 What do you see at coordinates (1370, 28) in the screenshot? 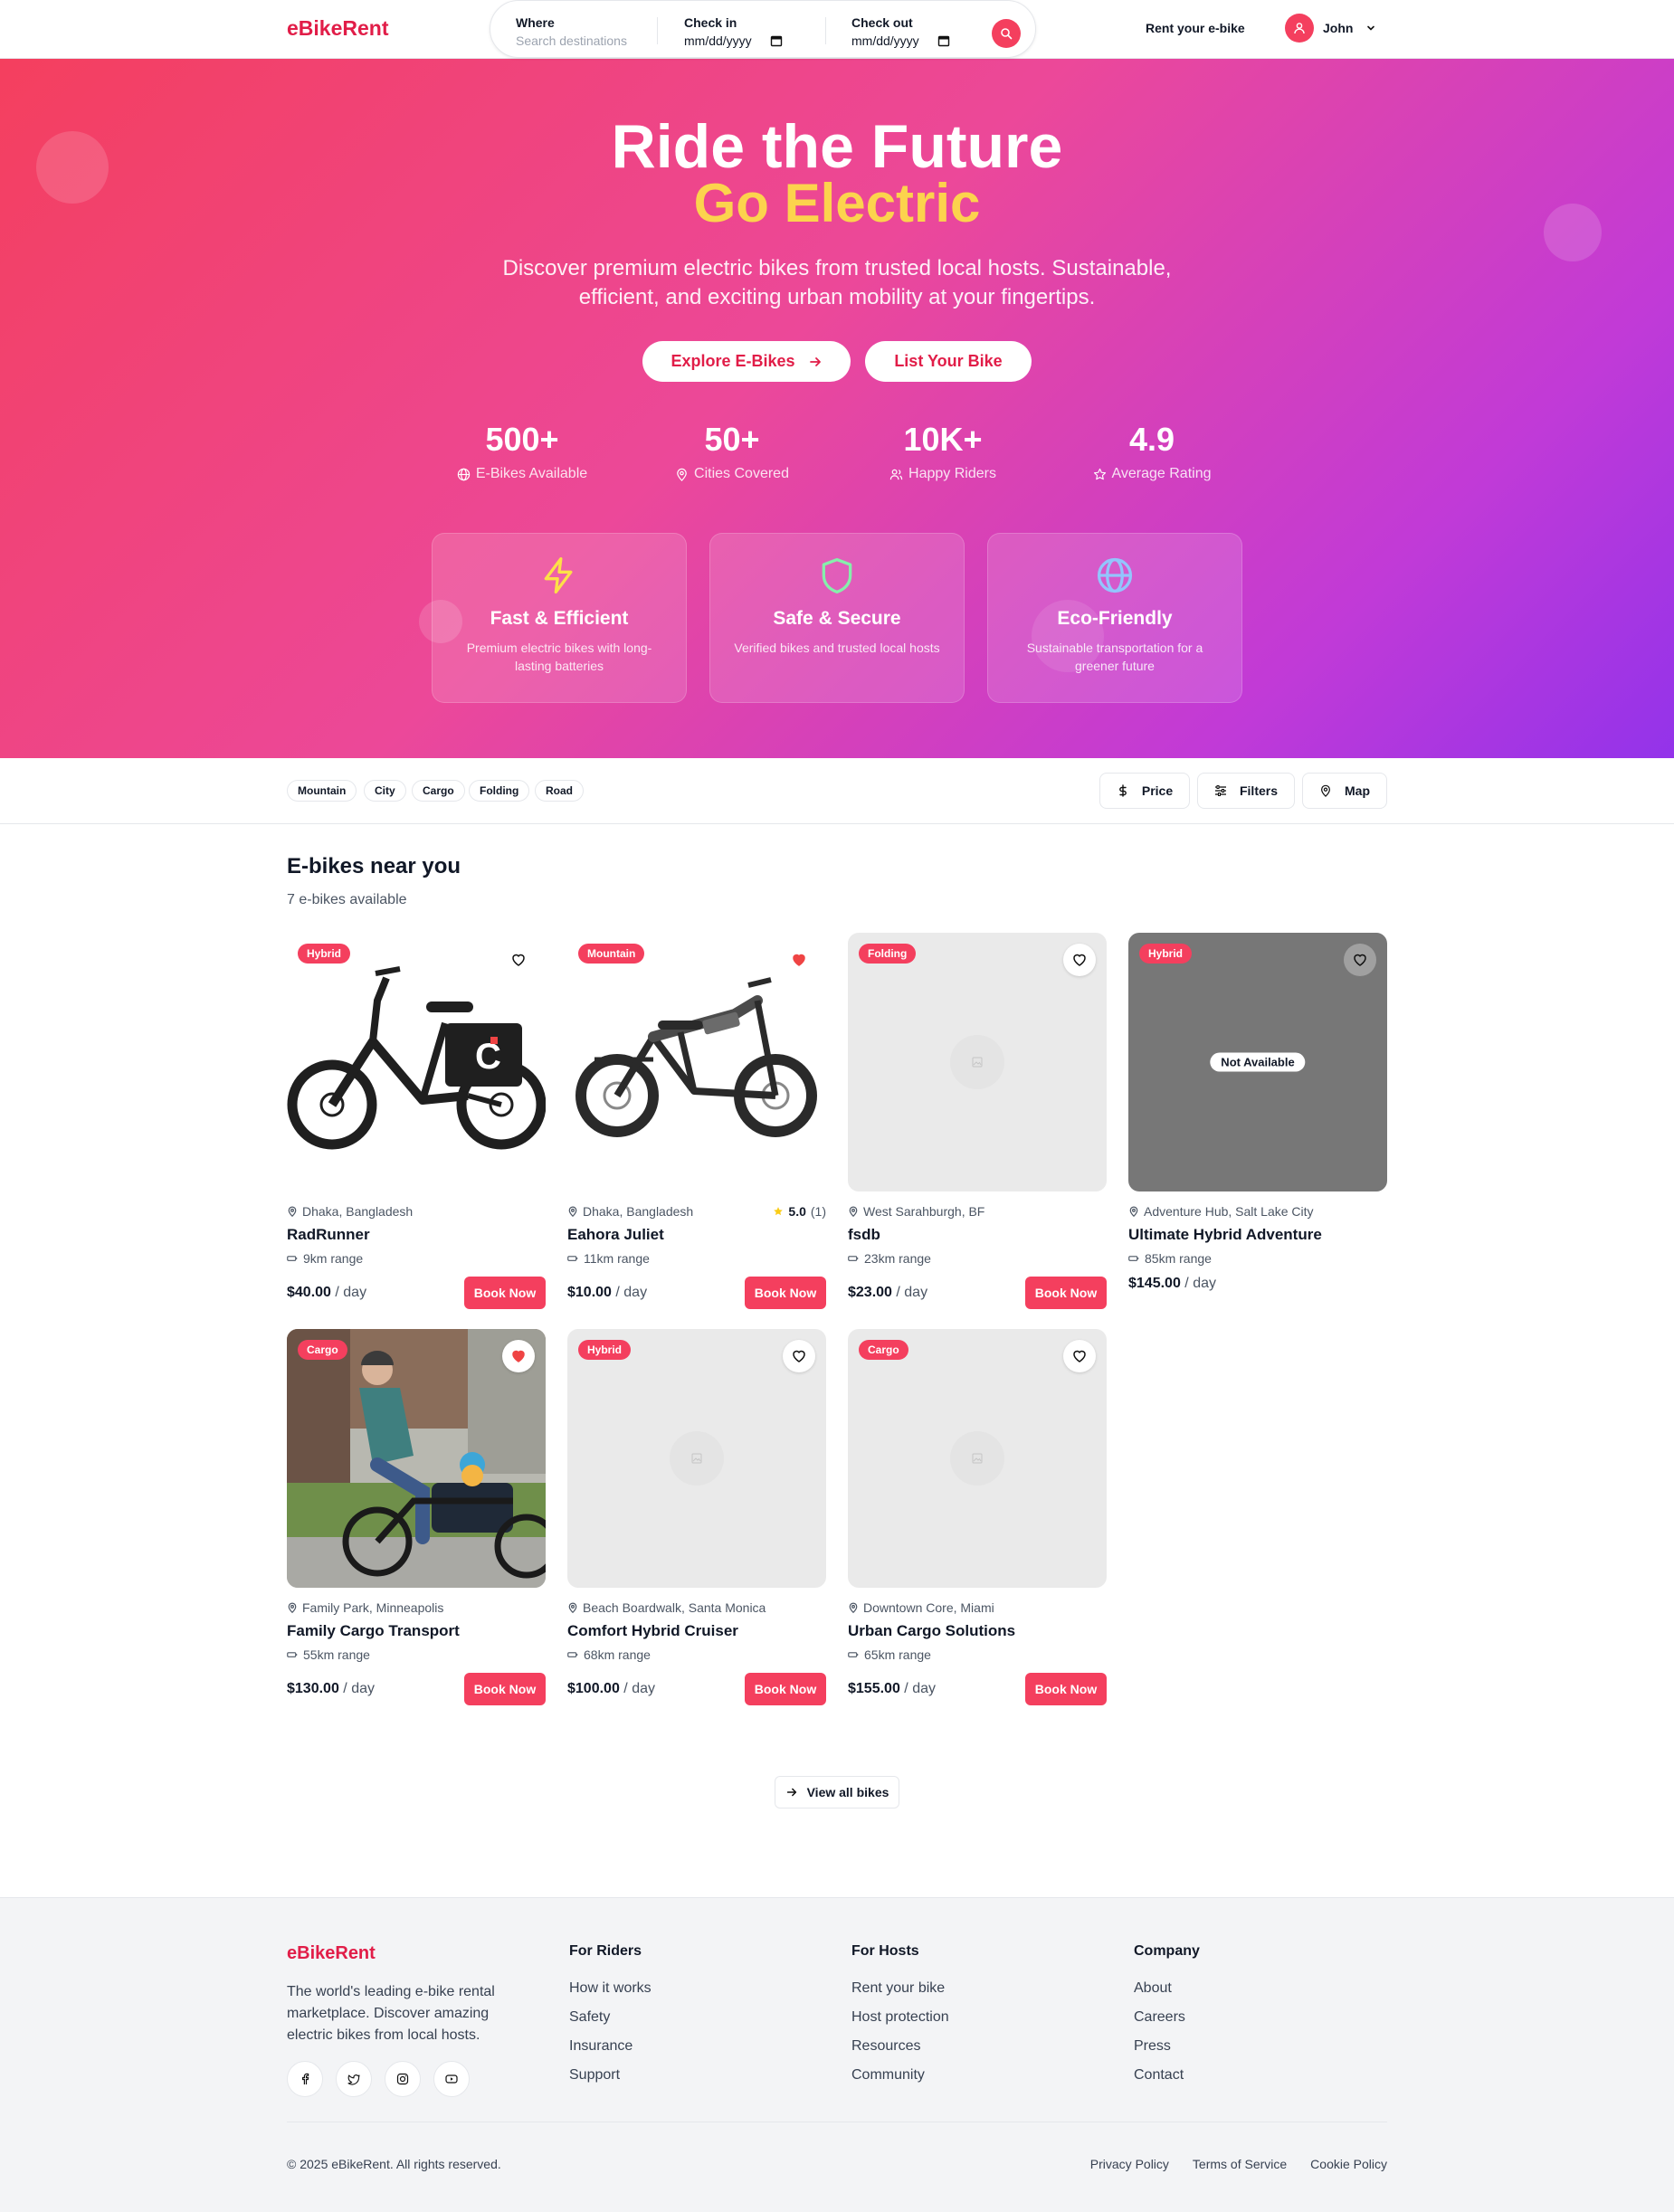
I see `chevron-down-icon` at bounding box center [1370, 28].